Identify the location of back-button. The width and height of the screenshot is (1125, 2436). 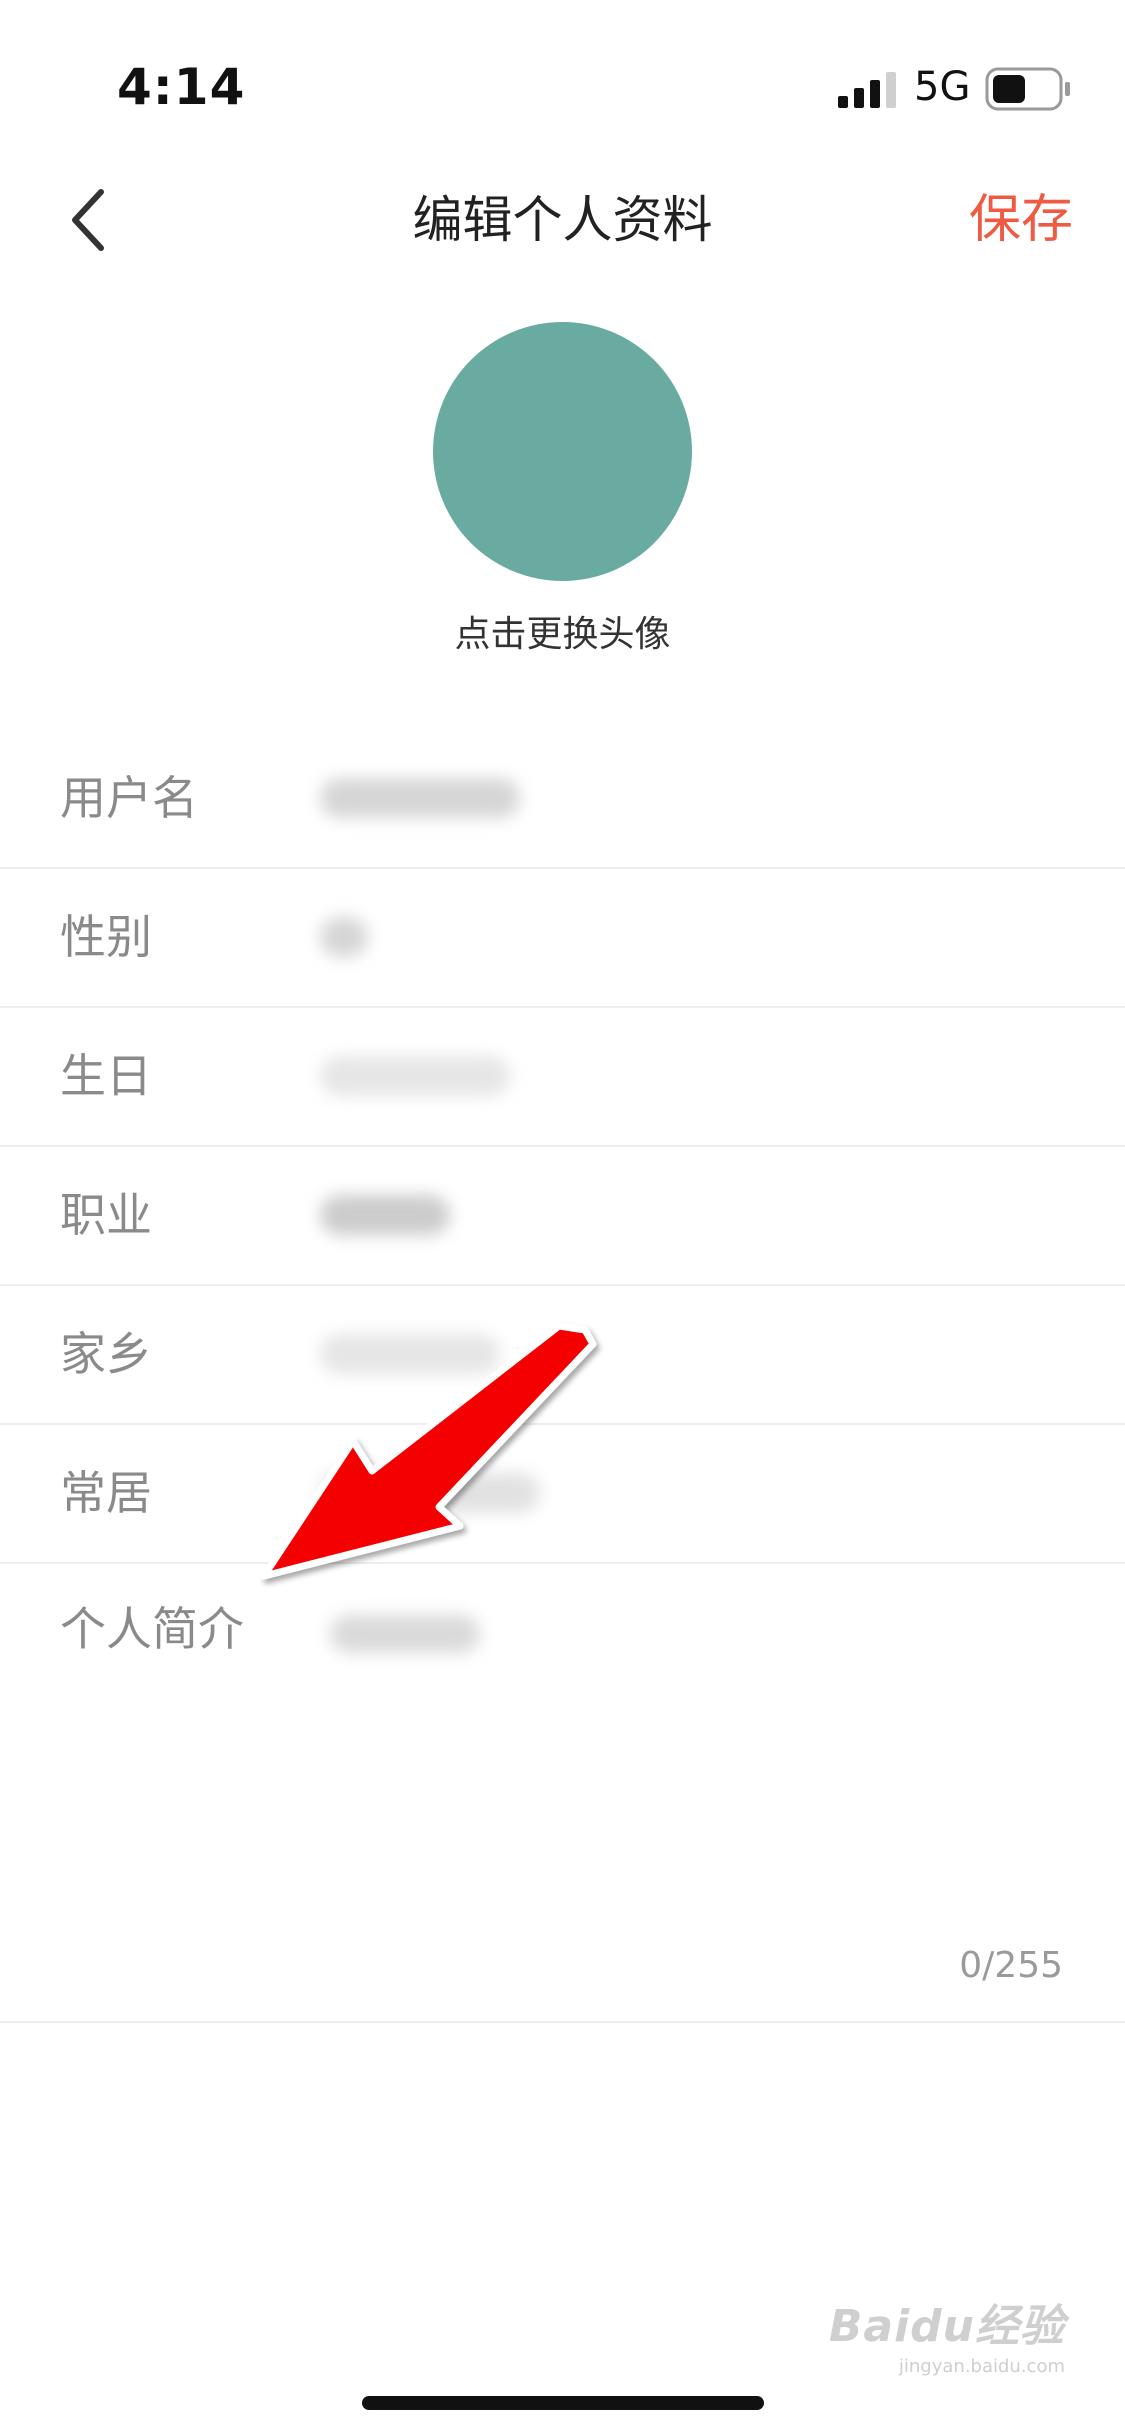
(87, 220).